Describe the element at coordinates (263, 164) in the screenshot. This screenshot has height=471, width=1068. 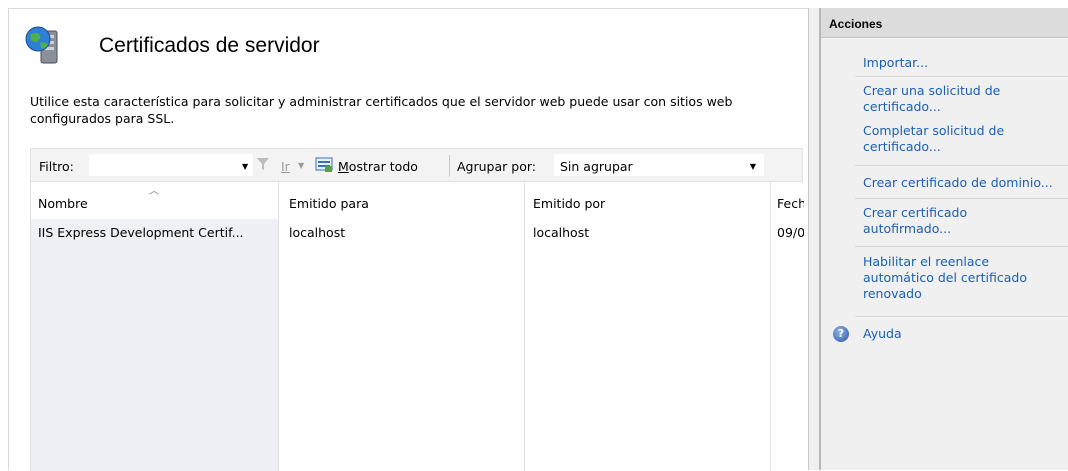
I see `funnel-icon` at that location.